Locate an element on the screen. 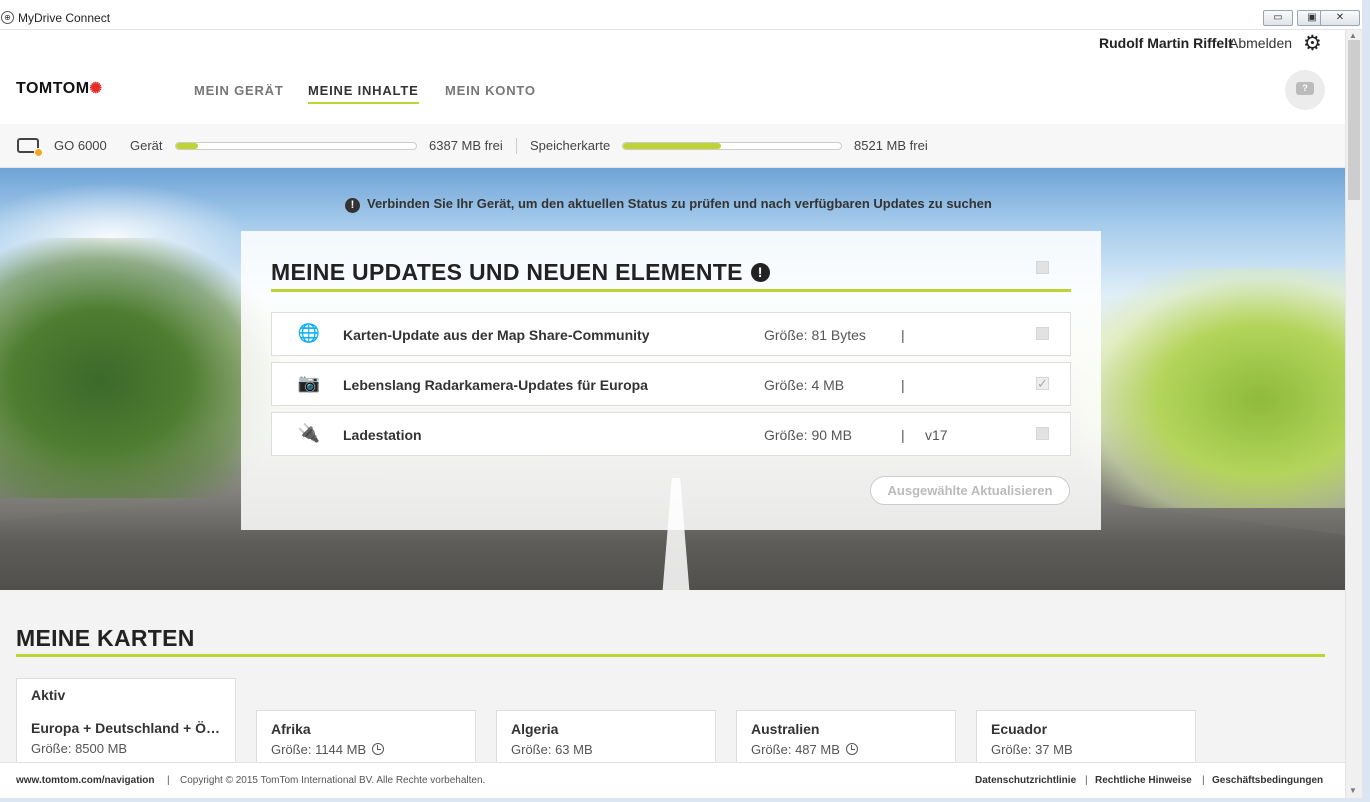 This screenshot has width=1370, height=802. device-name: GO 6000 is located at coordinates (80, 145).